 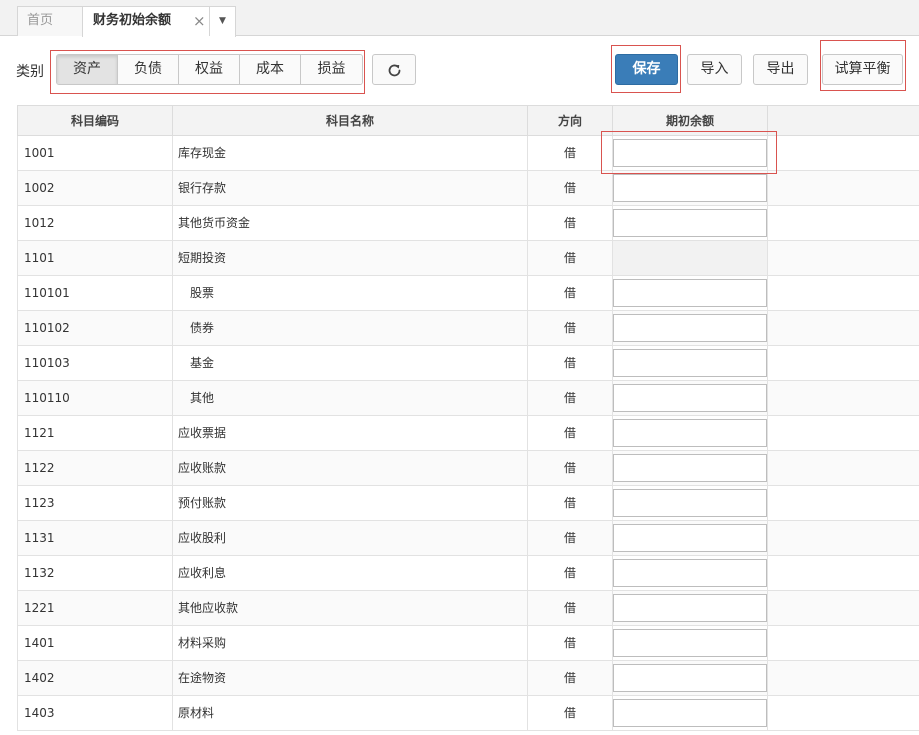 I want to click on import-button: 导入, so click(x=714, y=69).